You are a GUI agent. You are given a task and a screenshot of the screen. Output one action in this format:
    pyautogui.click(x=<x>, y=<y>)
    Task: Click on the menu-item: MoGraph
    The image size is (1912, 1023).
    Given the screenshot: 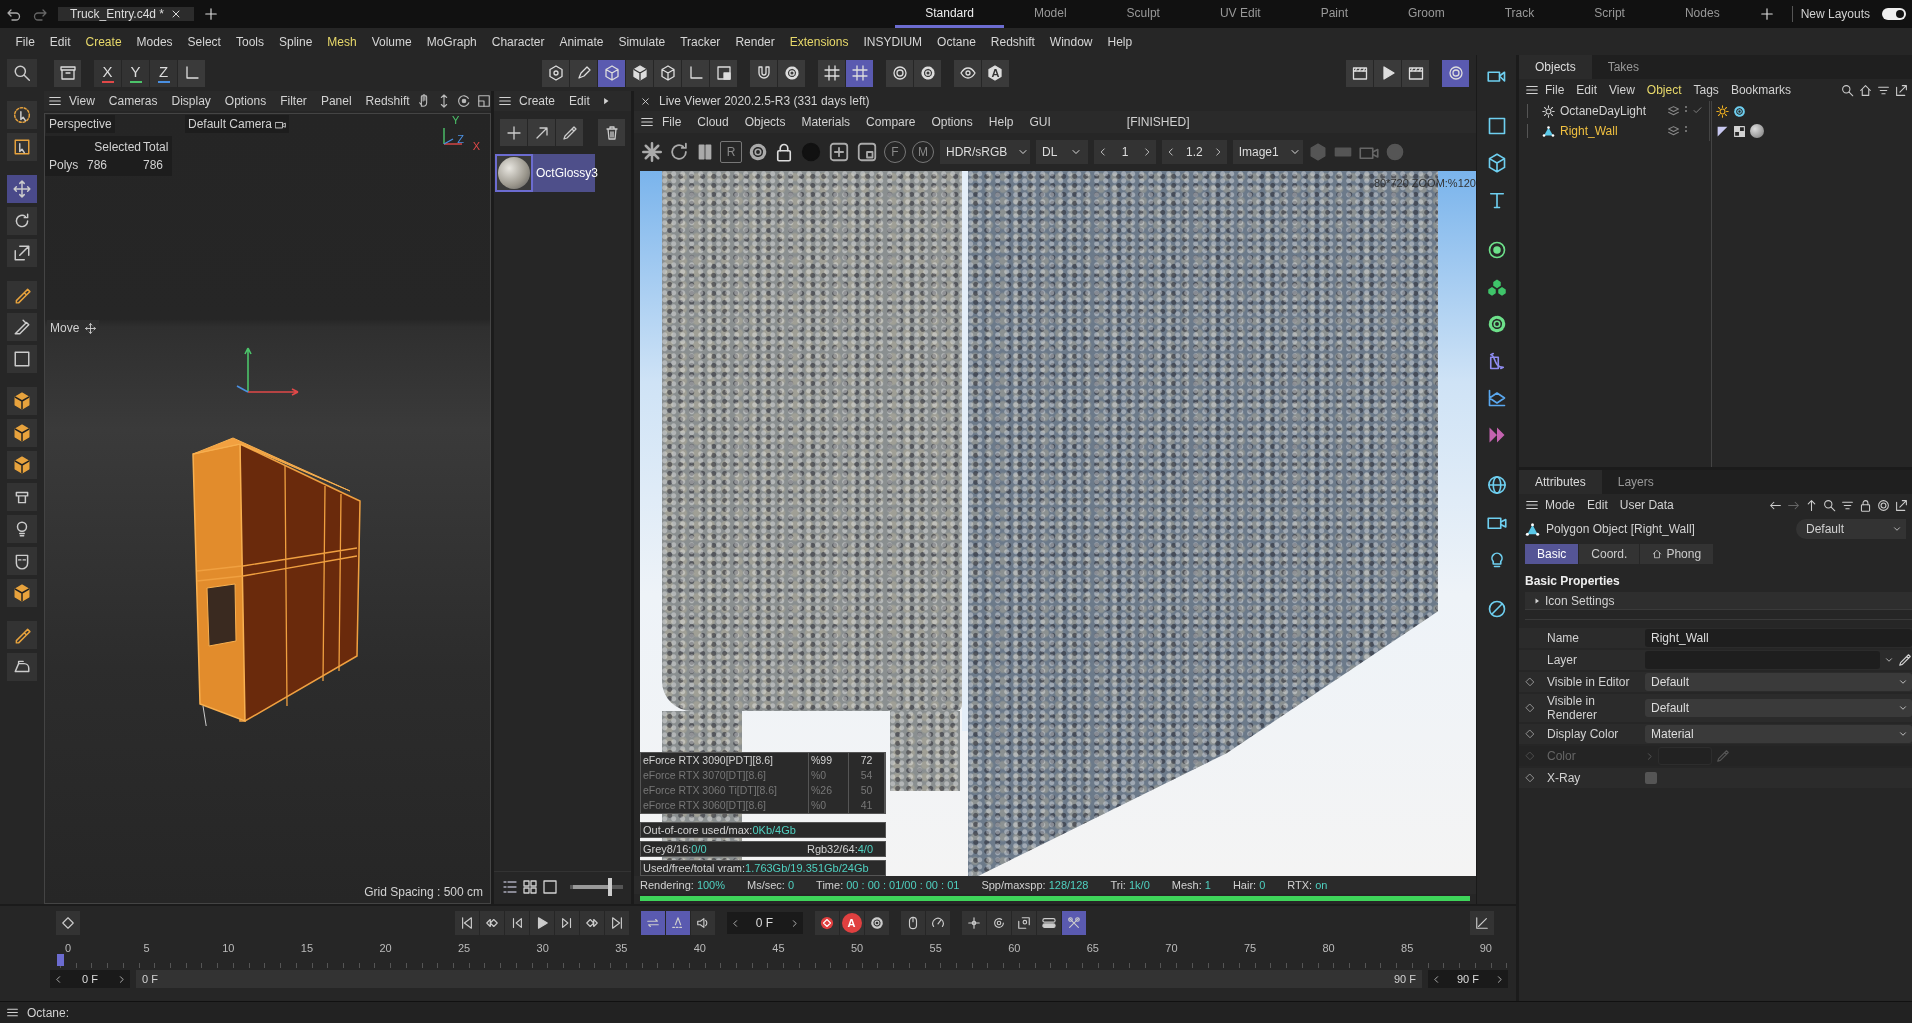 What is the action you would take?
    pyautogui.click(x=452, y=41)
    